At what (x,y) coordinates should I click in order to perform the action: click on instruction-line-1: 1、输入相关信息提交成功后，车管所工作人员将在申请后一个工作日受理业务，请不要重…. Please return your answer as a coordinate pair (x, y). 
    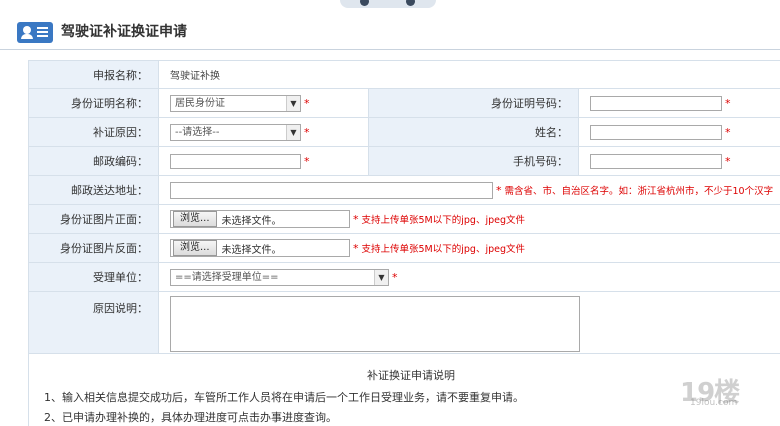
    Looking at the image, I should click on (284, 397).